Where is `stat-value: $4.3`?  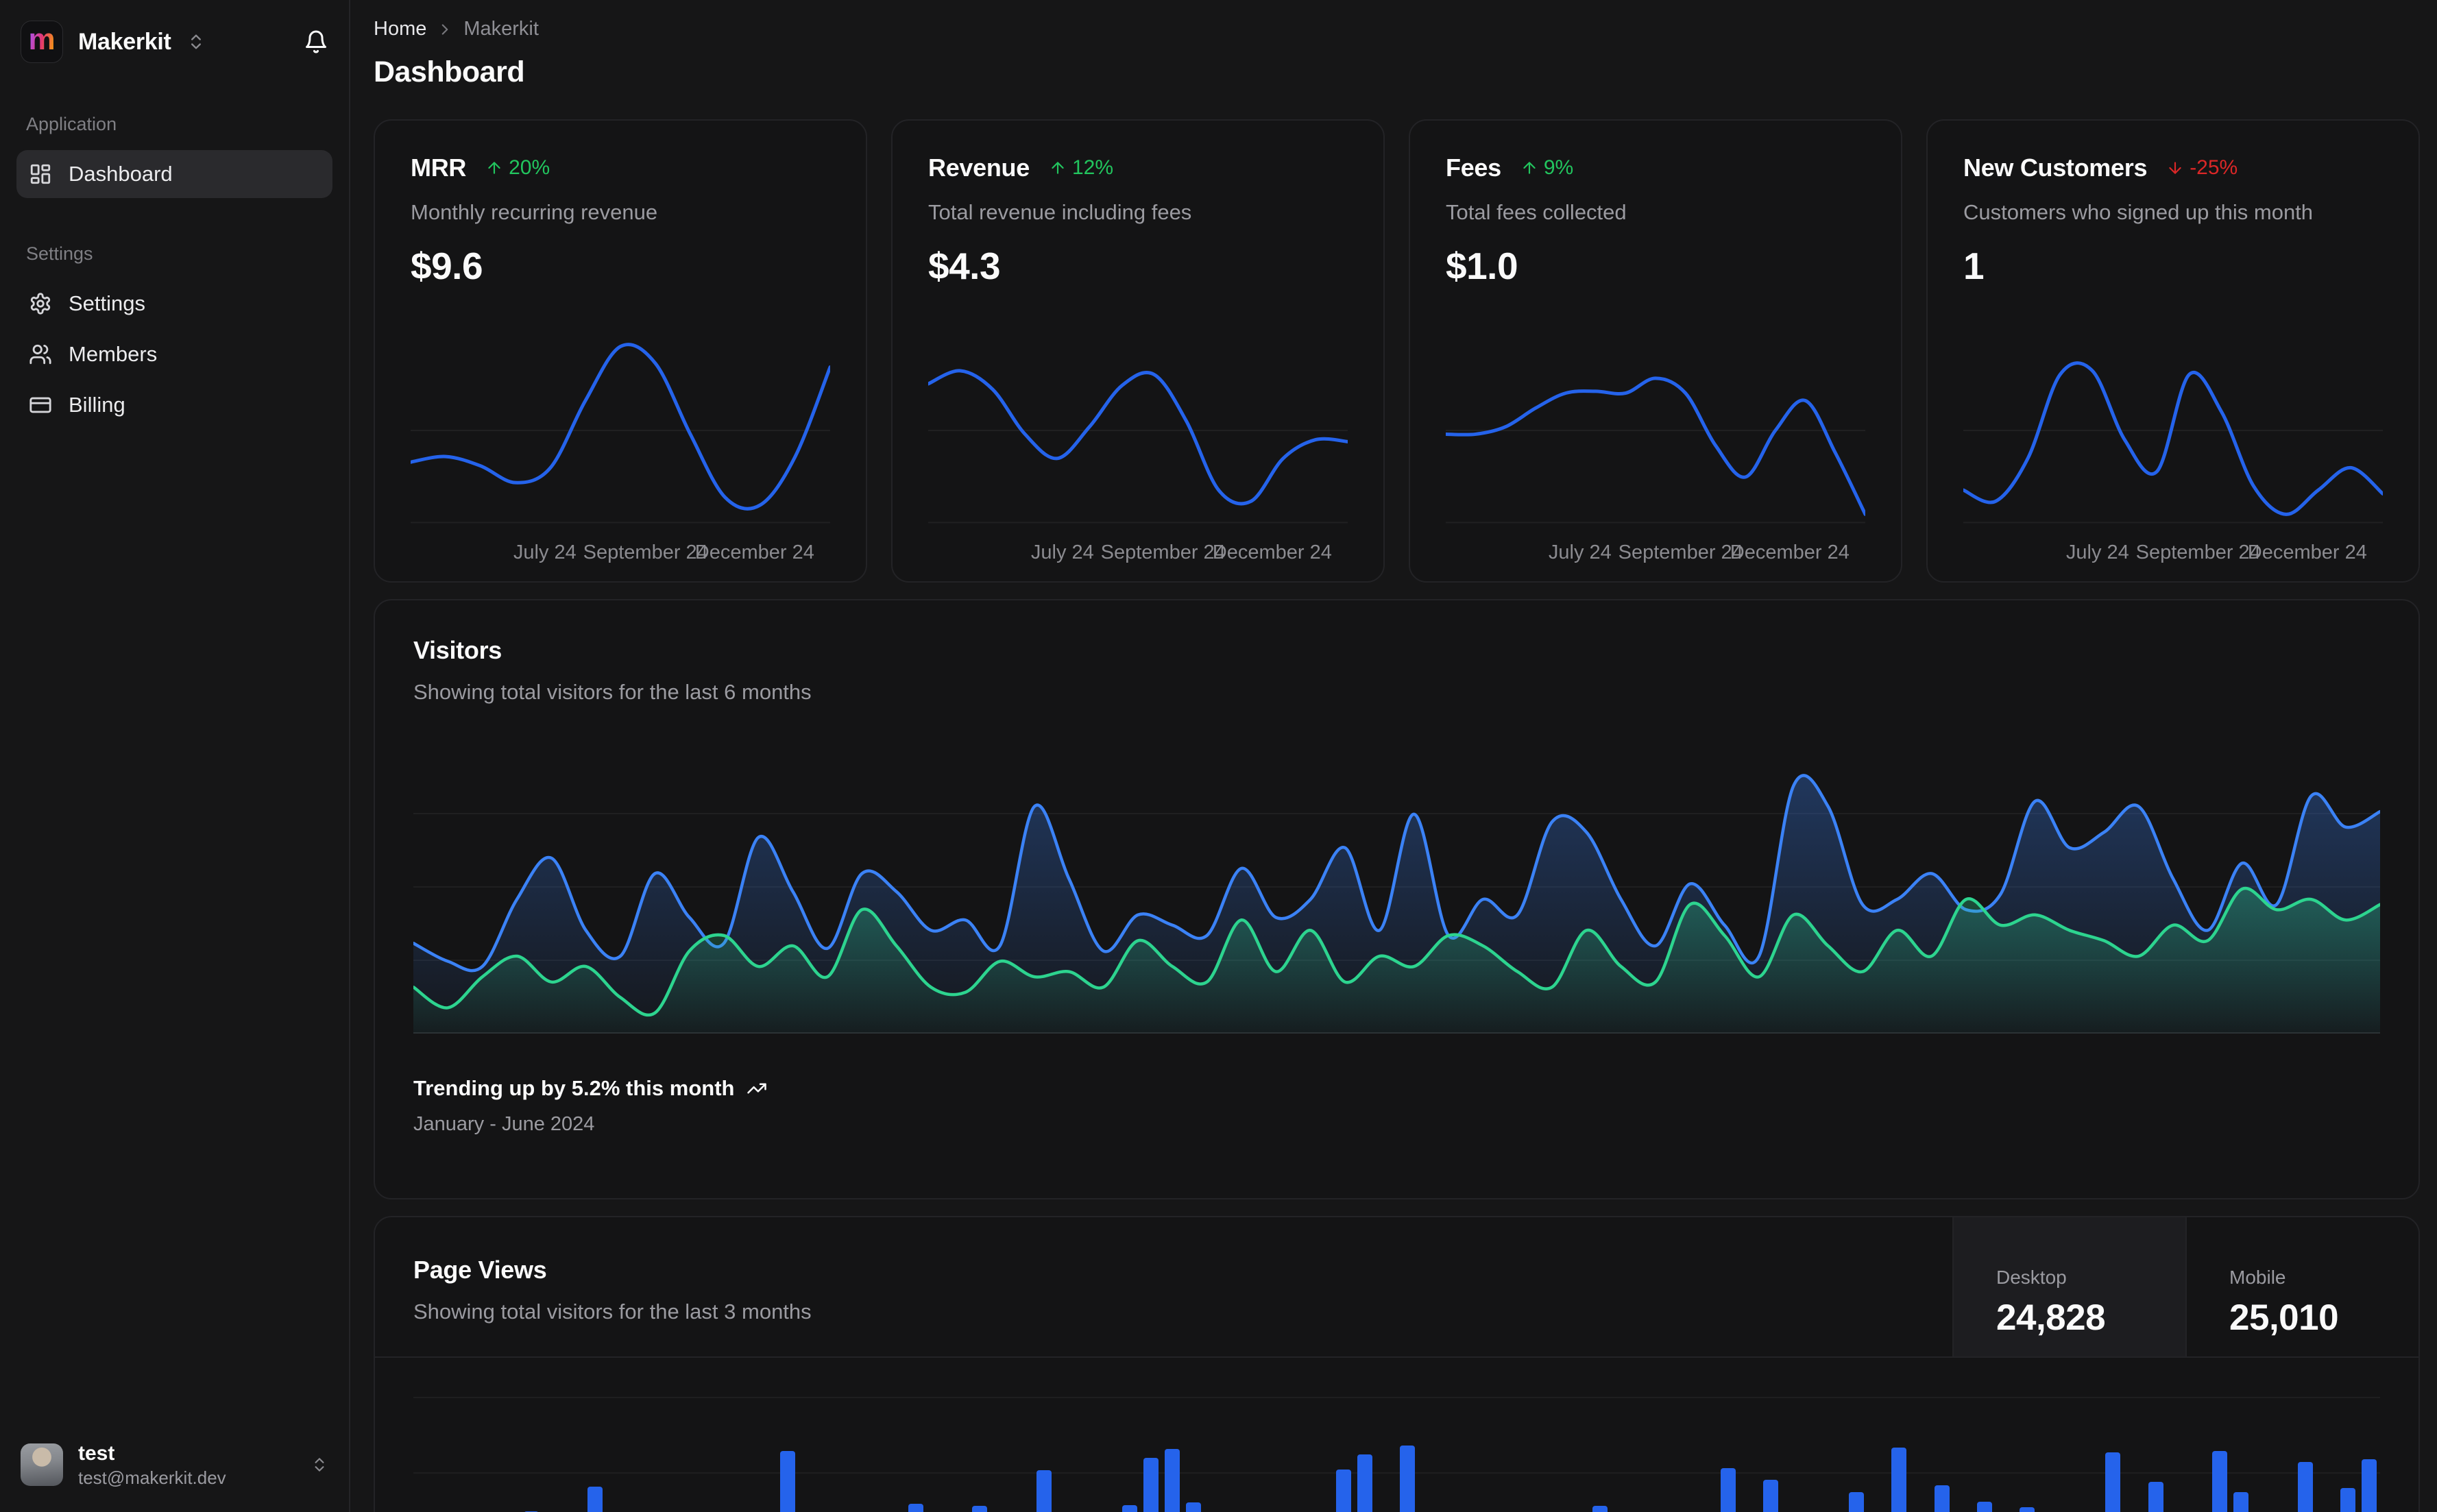 stat-value: $4.3 is located at coordinates (964, 266).